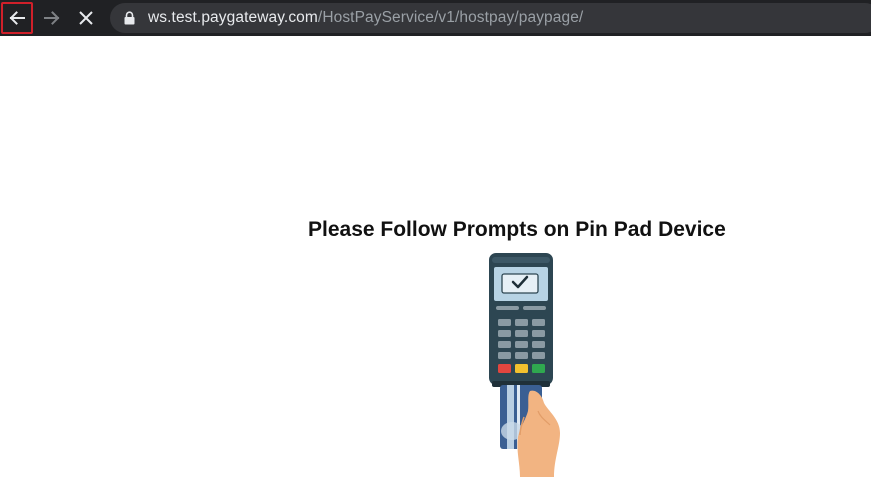  Describe the element at coordinates (450, 17) in the screenshot. I see `url-path: /HostPayService/v1/hostpay/paypage/` at that location.